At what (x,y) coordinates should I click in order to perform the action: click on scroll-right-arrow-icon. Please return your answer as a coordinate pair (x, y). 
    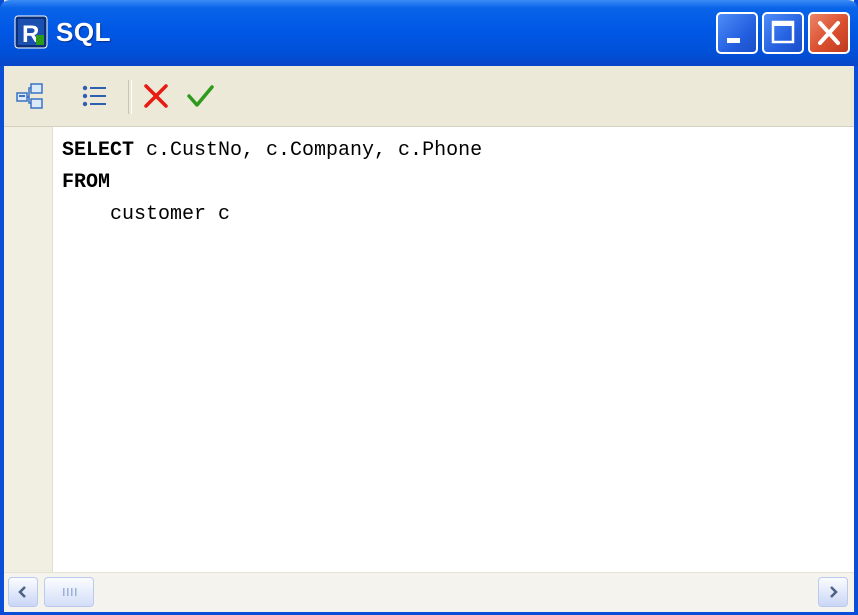
    Looking at the image, I should click on (834, 592).